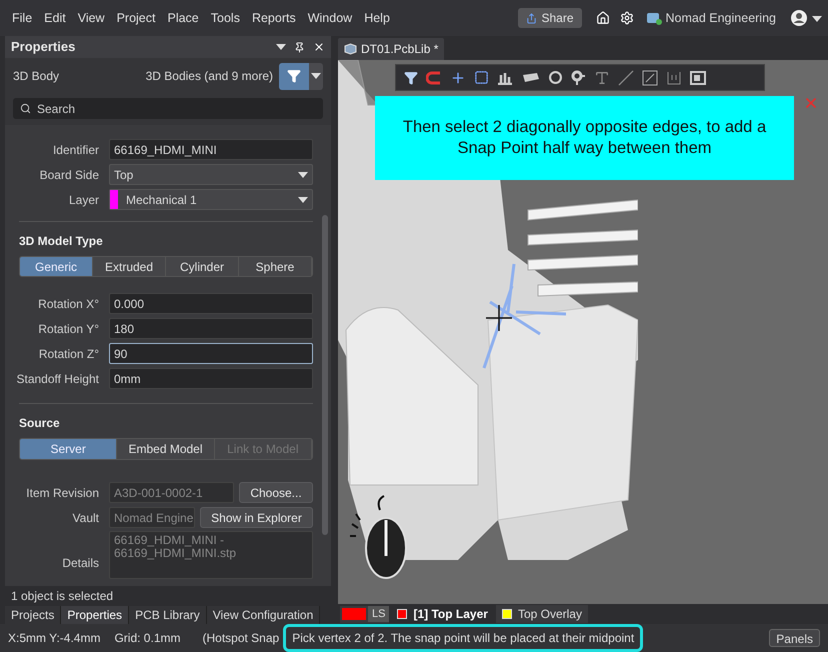  I want to click on share-icon, so click(532, 18).